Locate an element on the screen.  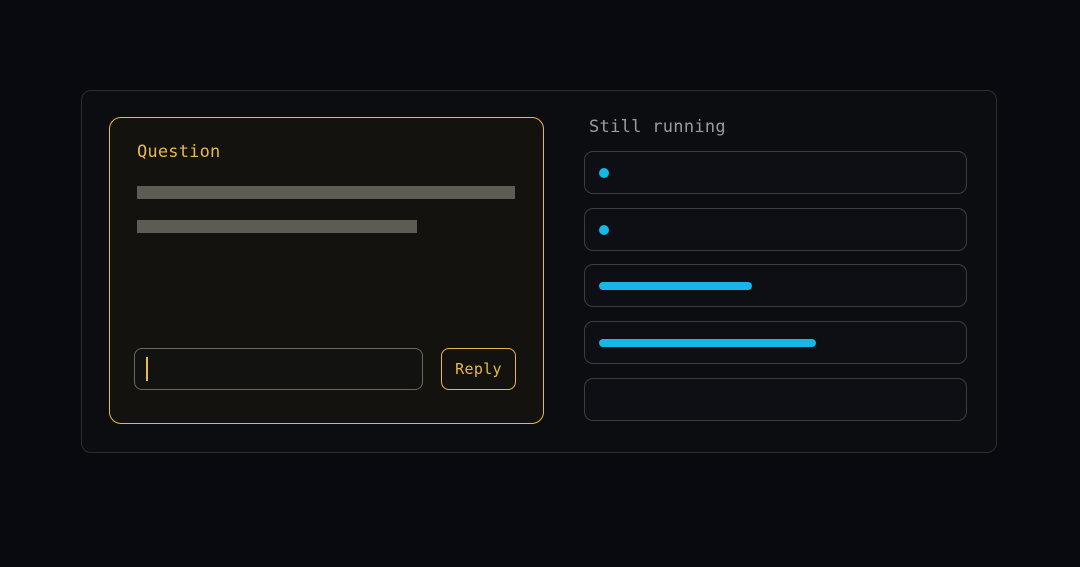
question-title: Question is located at coordinates (179, 152).